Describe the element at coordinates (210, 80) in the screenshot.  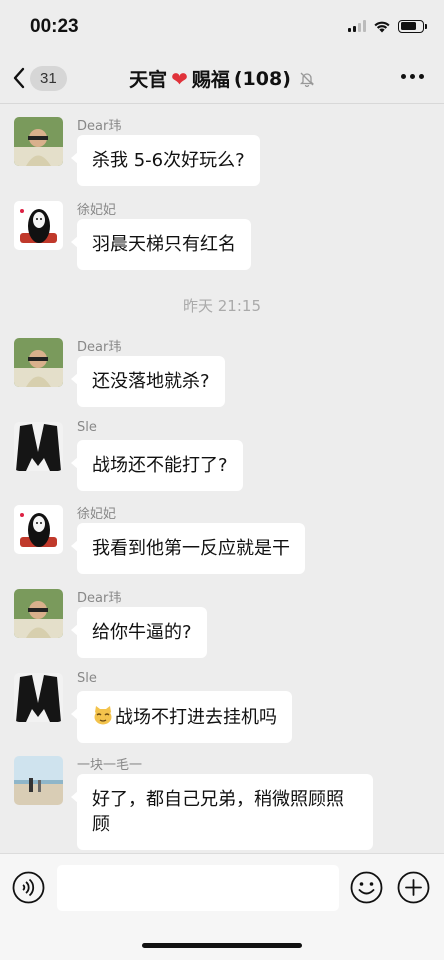
I see `chat-title-right: 赐福` at that location.